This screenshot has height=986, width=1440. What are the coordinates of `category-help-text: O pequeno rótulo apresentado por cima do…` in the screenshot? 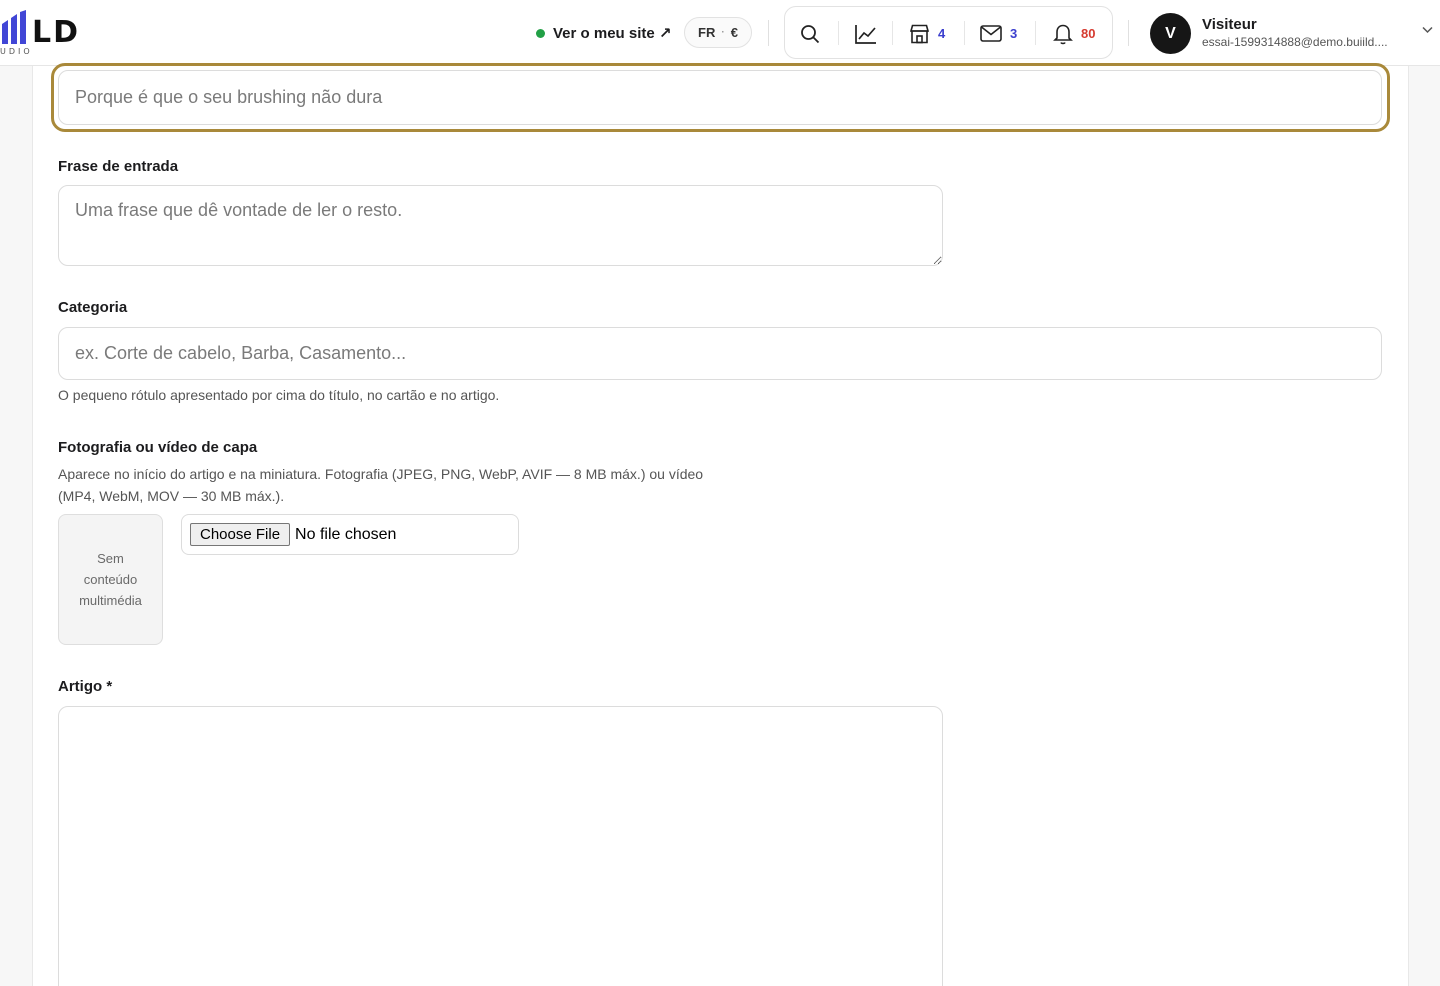 It's located at (279, 395).